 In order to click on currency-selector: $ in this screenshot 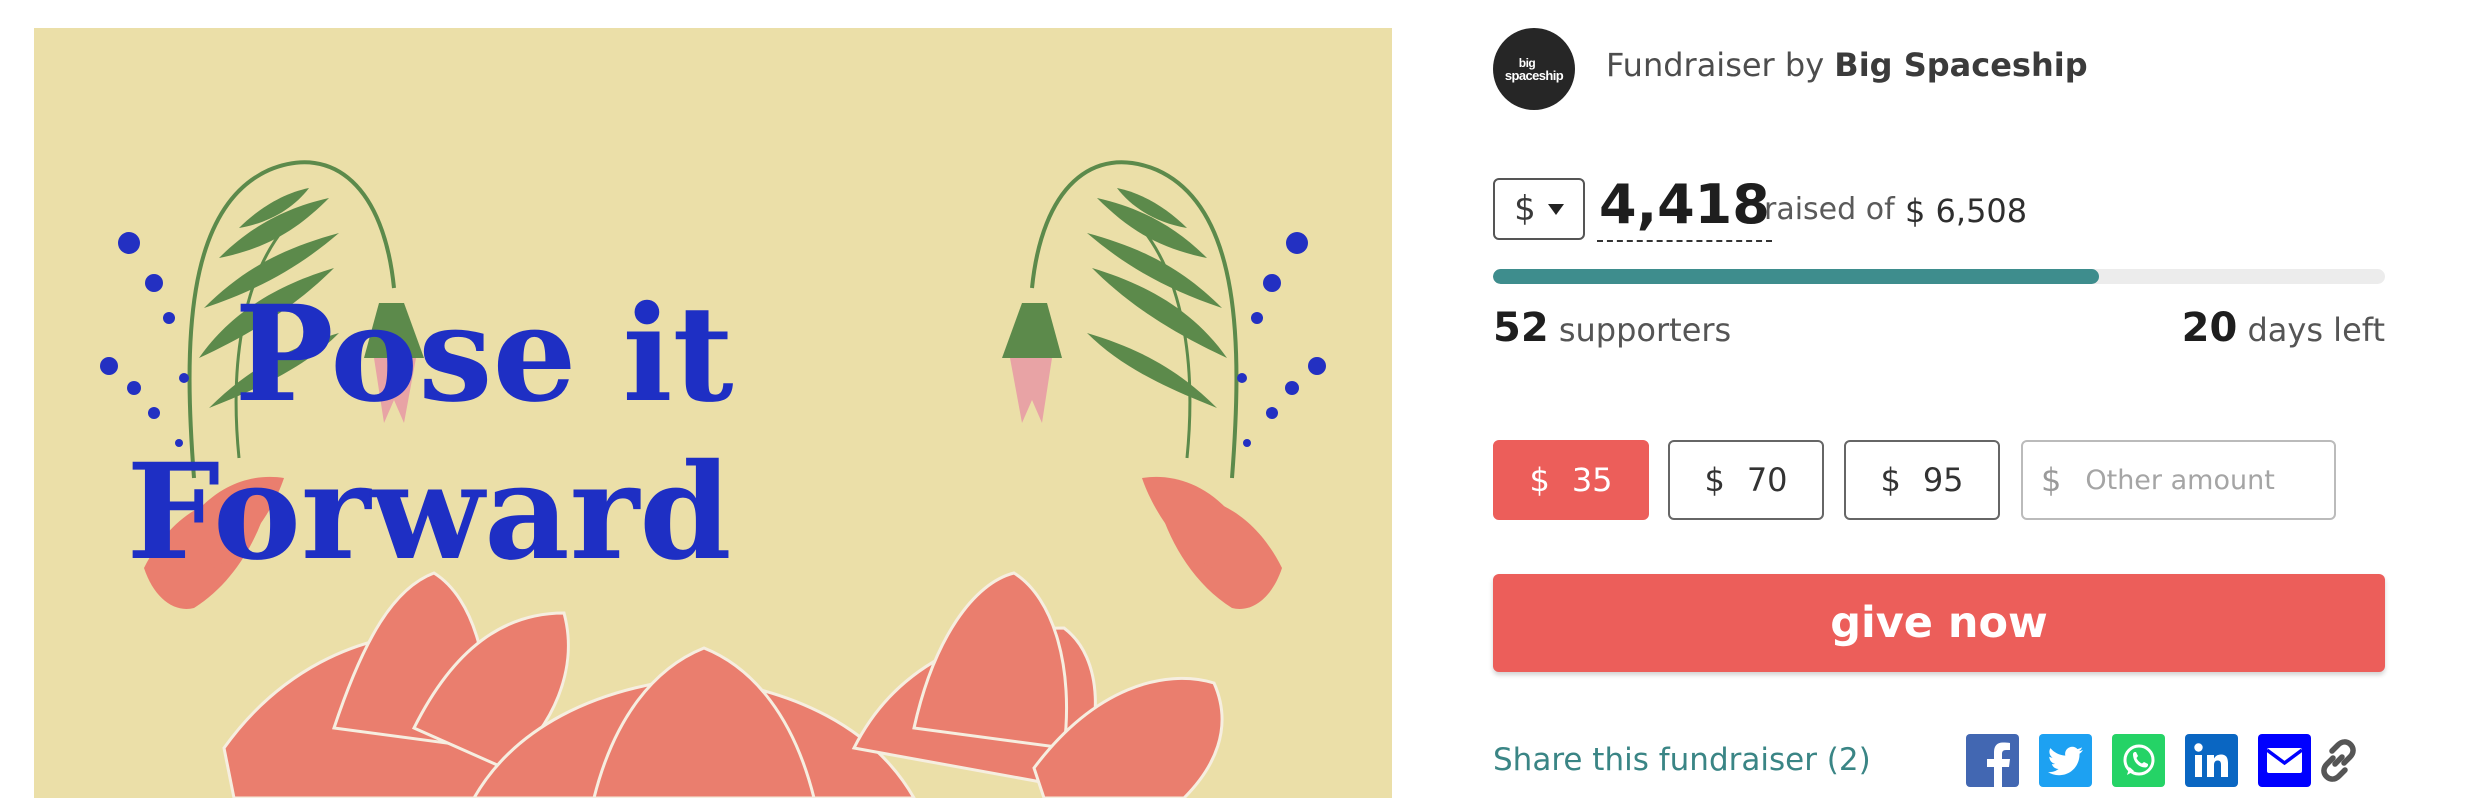, I will do `click(1539, 209)`.